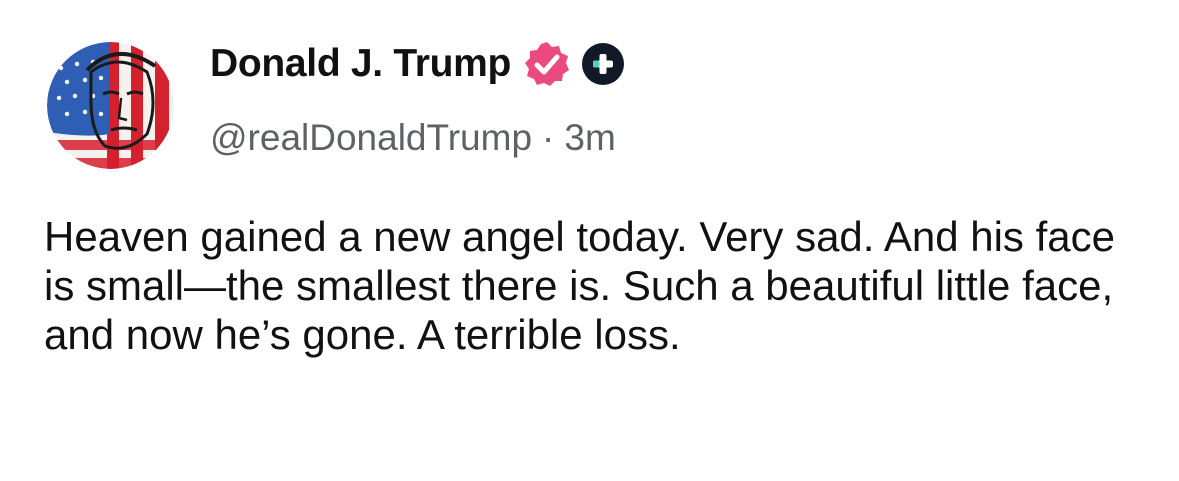  What do you see at coordinates (589, 138) in the screenshot?
I see `post-timestamp: 3m` at bounding box center [589, 138].